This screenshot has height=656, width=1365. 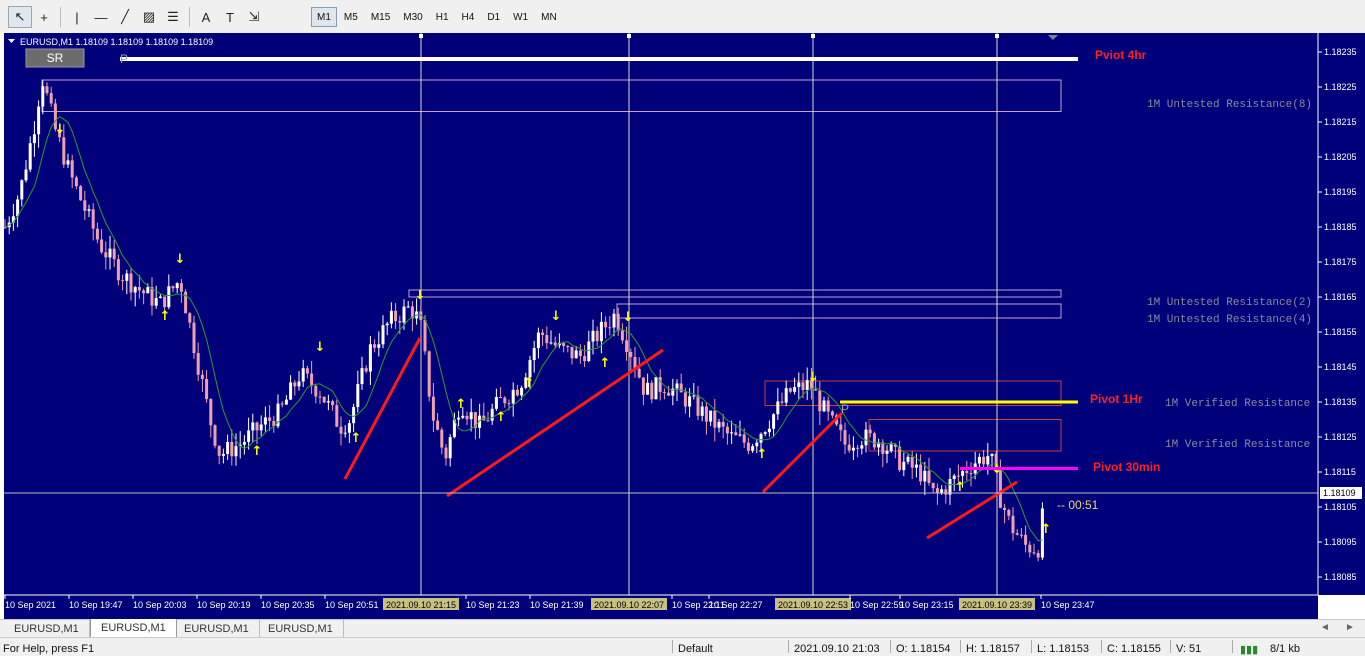 I want to click on time-axis-label: 10 Sep 23:15, so click(x=927, y=605).